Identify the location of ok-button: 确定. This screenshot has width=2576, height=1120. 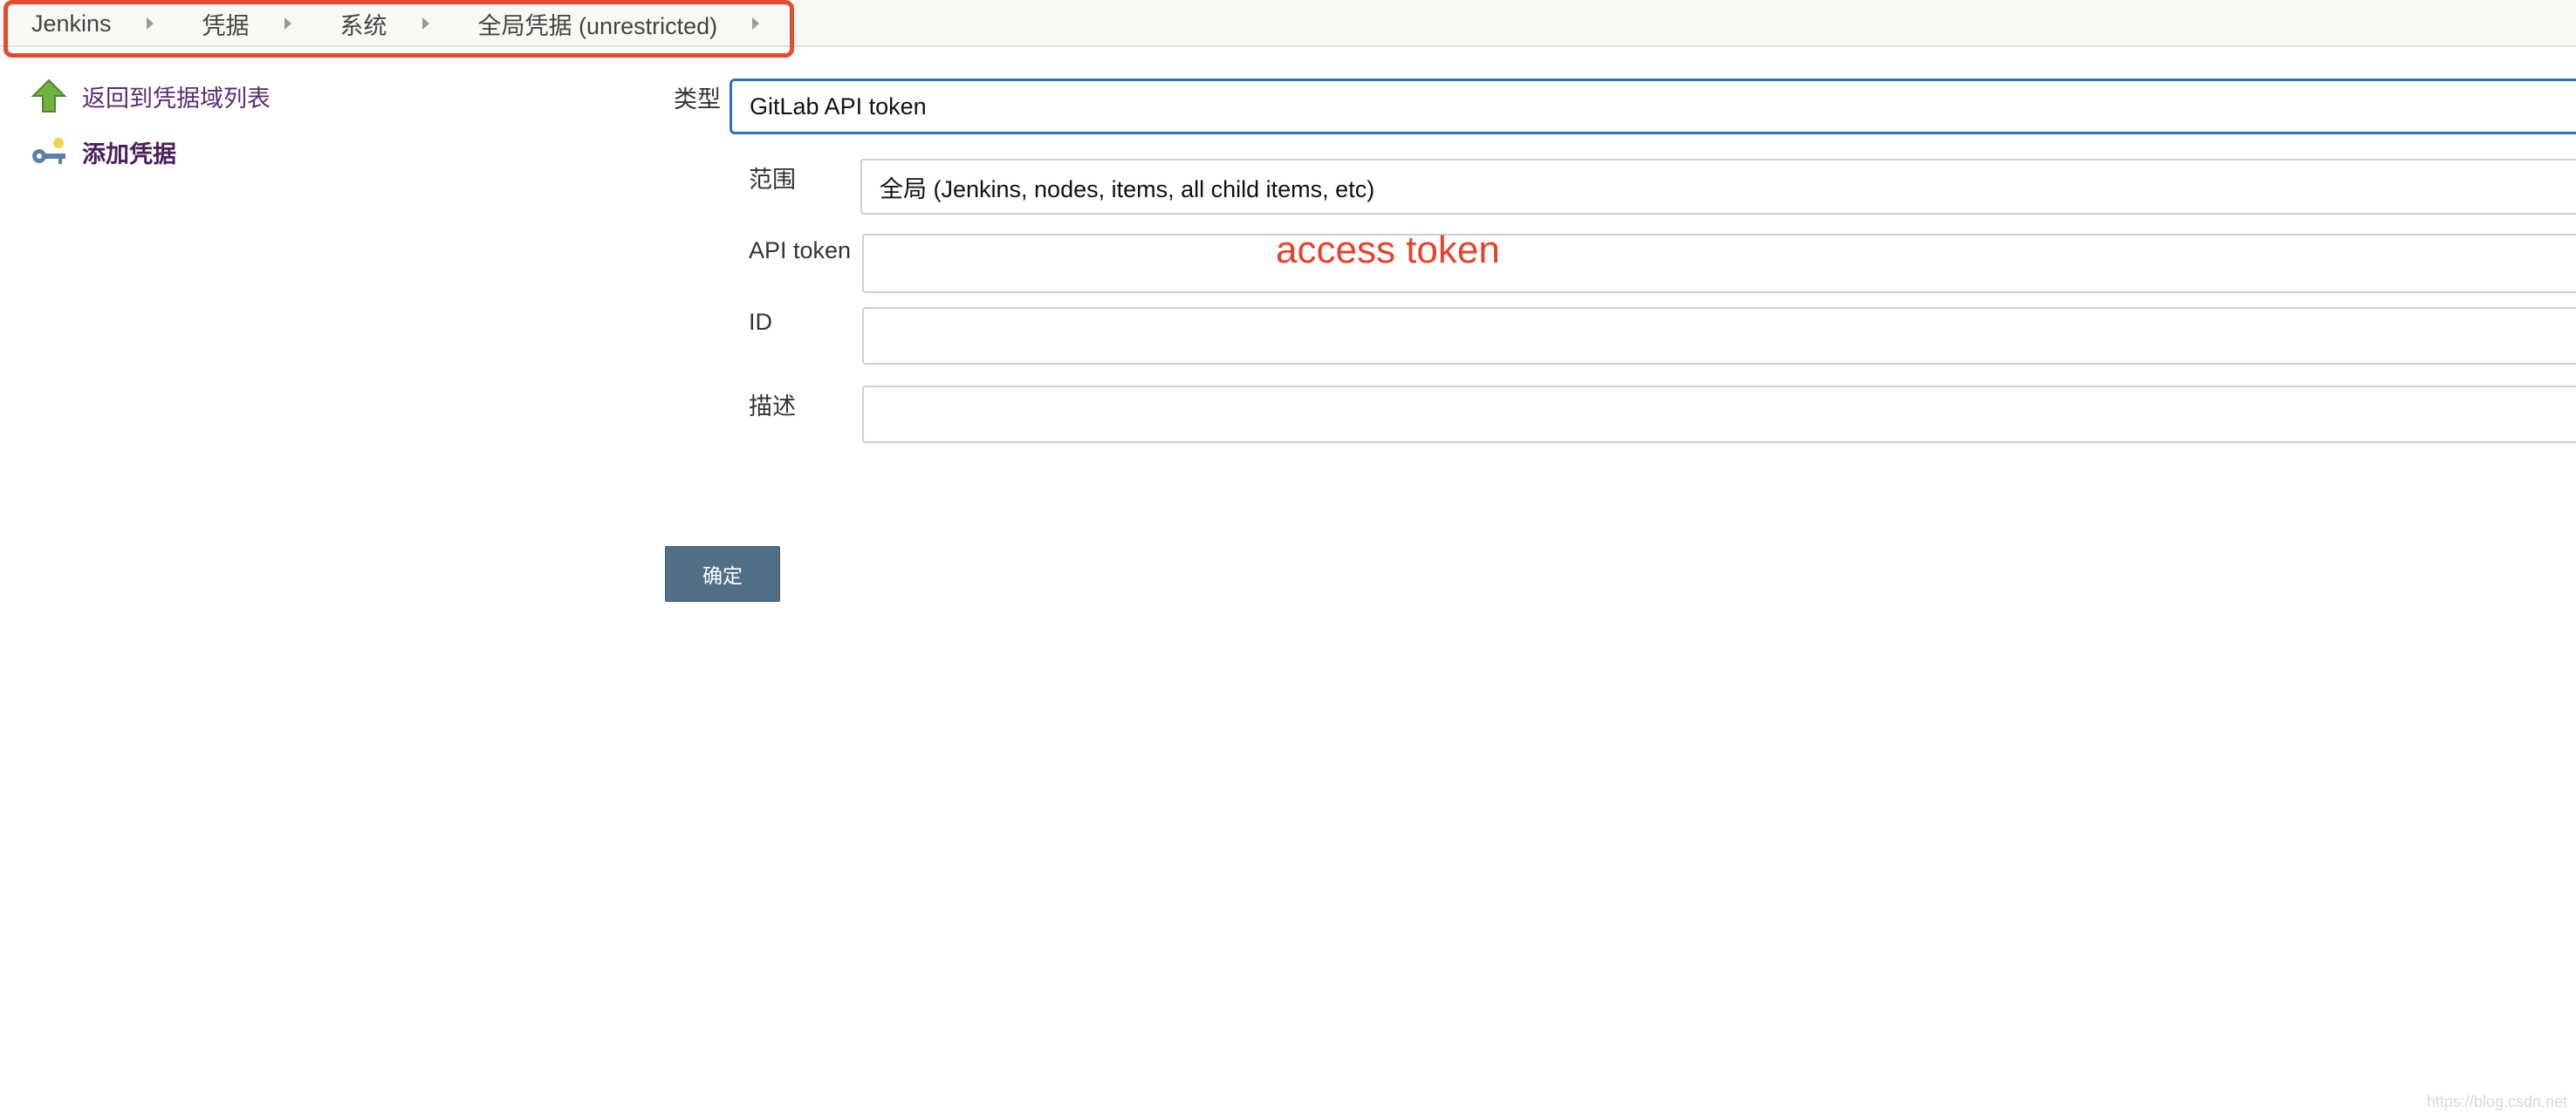
(723, 574).